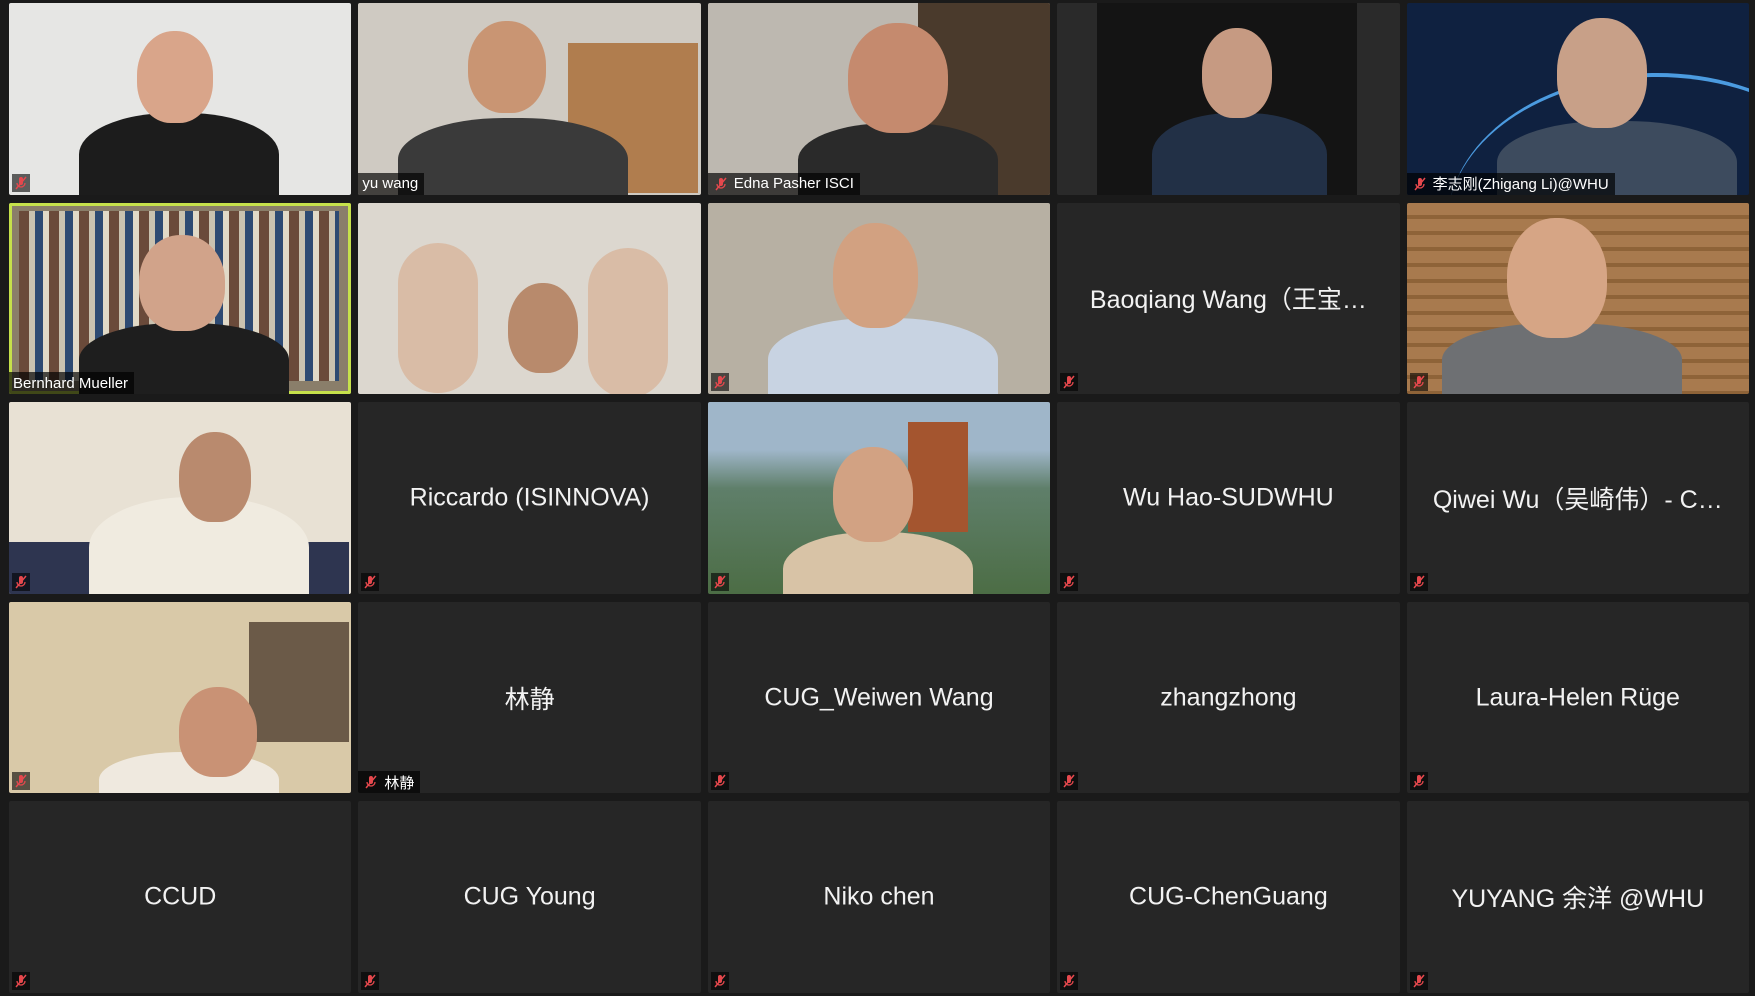 Image resolution: width=1755 pixels, height=996 pixels. I want to click on participant-label: 李志刚(Zhigang Li)@WHU, so click(1510, 183).